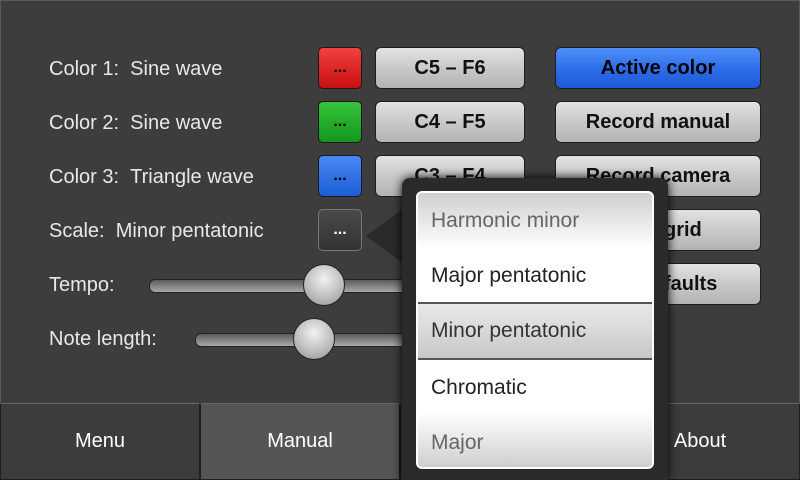 The width and height of the screenshot is (800, 480). What do you see at coordinates (103, 339) in the screenshot?
I see `note-length-label: Note length:` at bounding box center [103, 339].